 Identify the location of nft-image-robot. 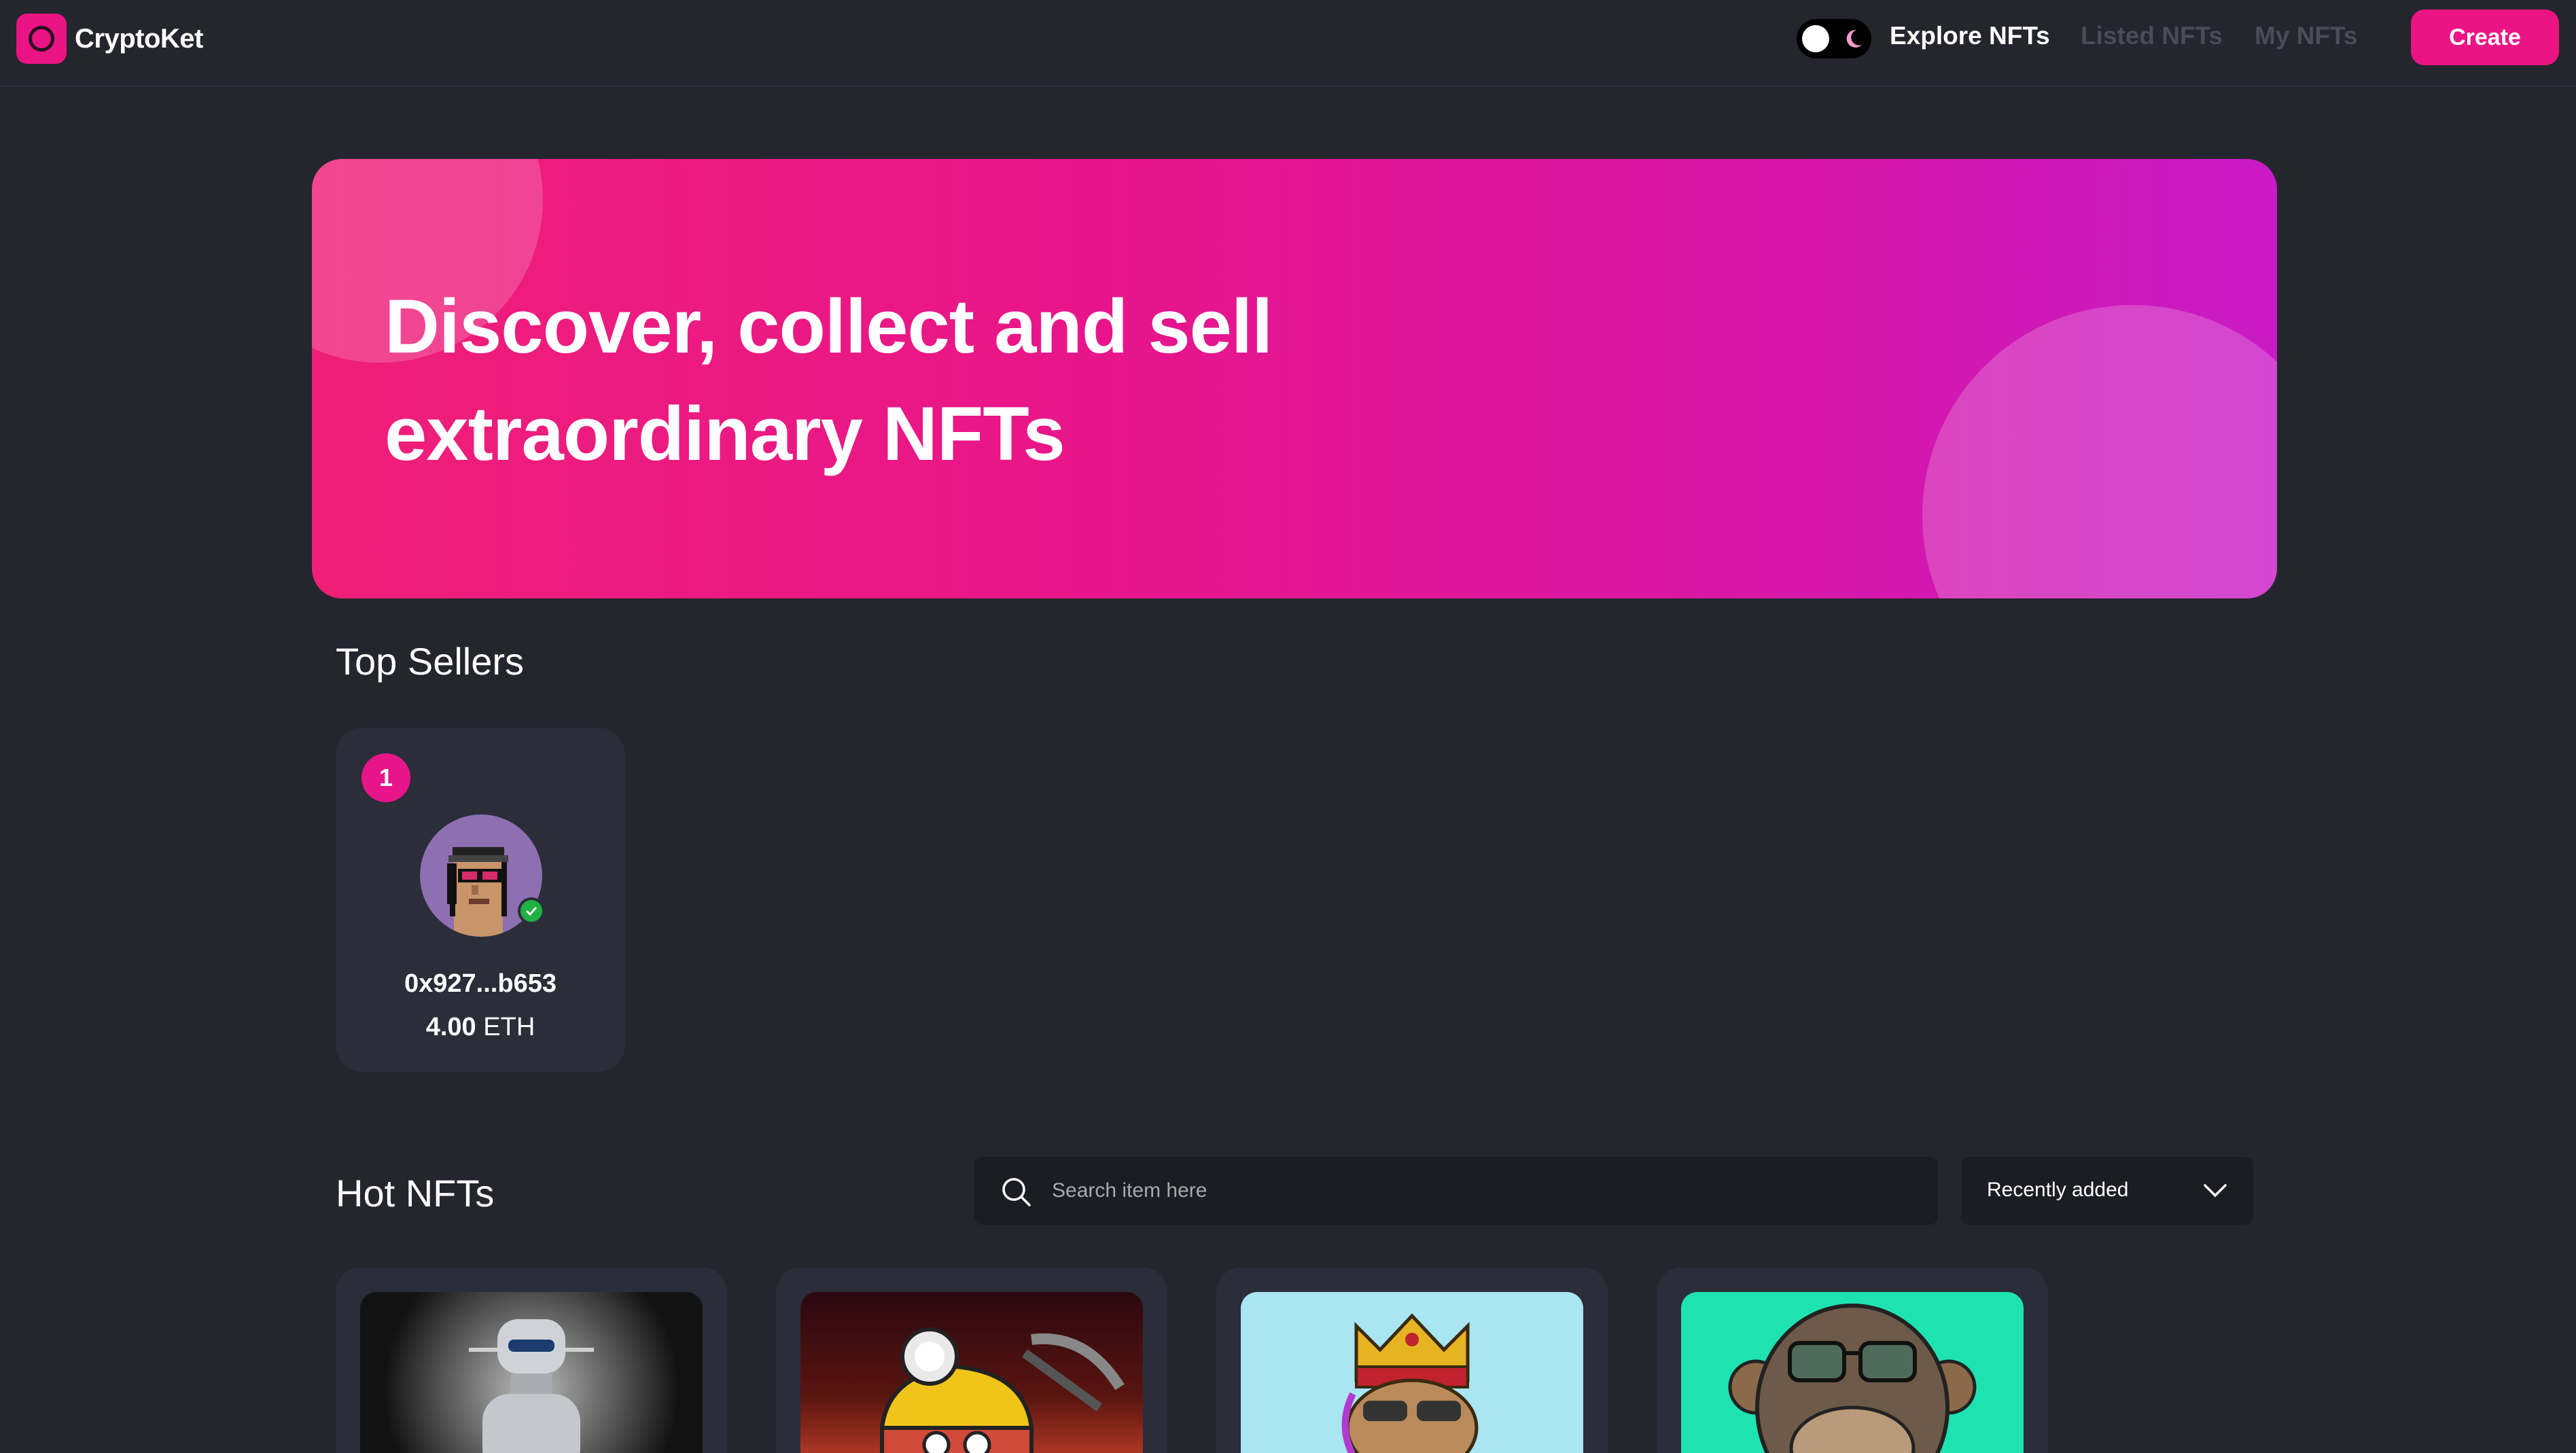
(531, 1372).